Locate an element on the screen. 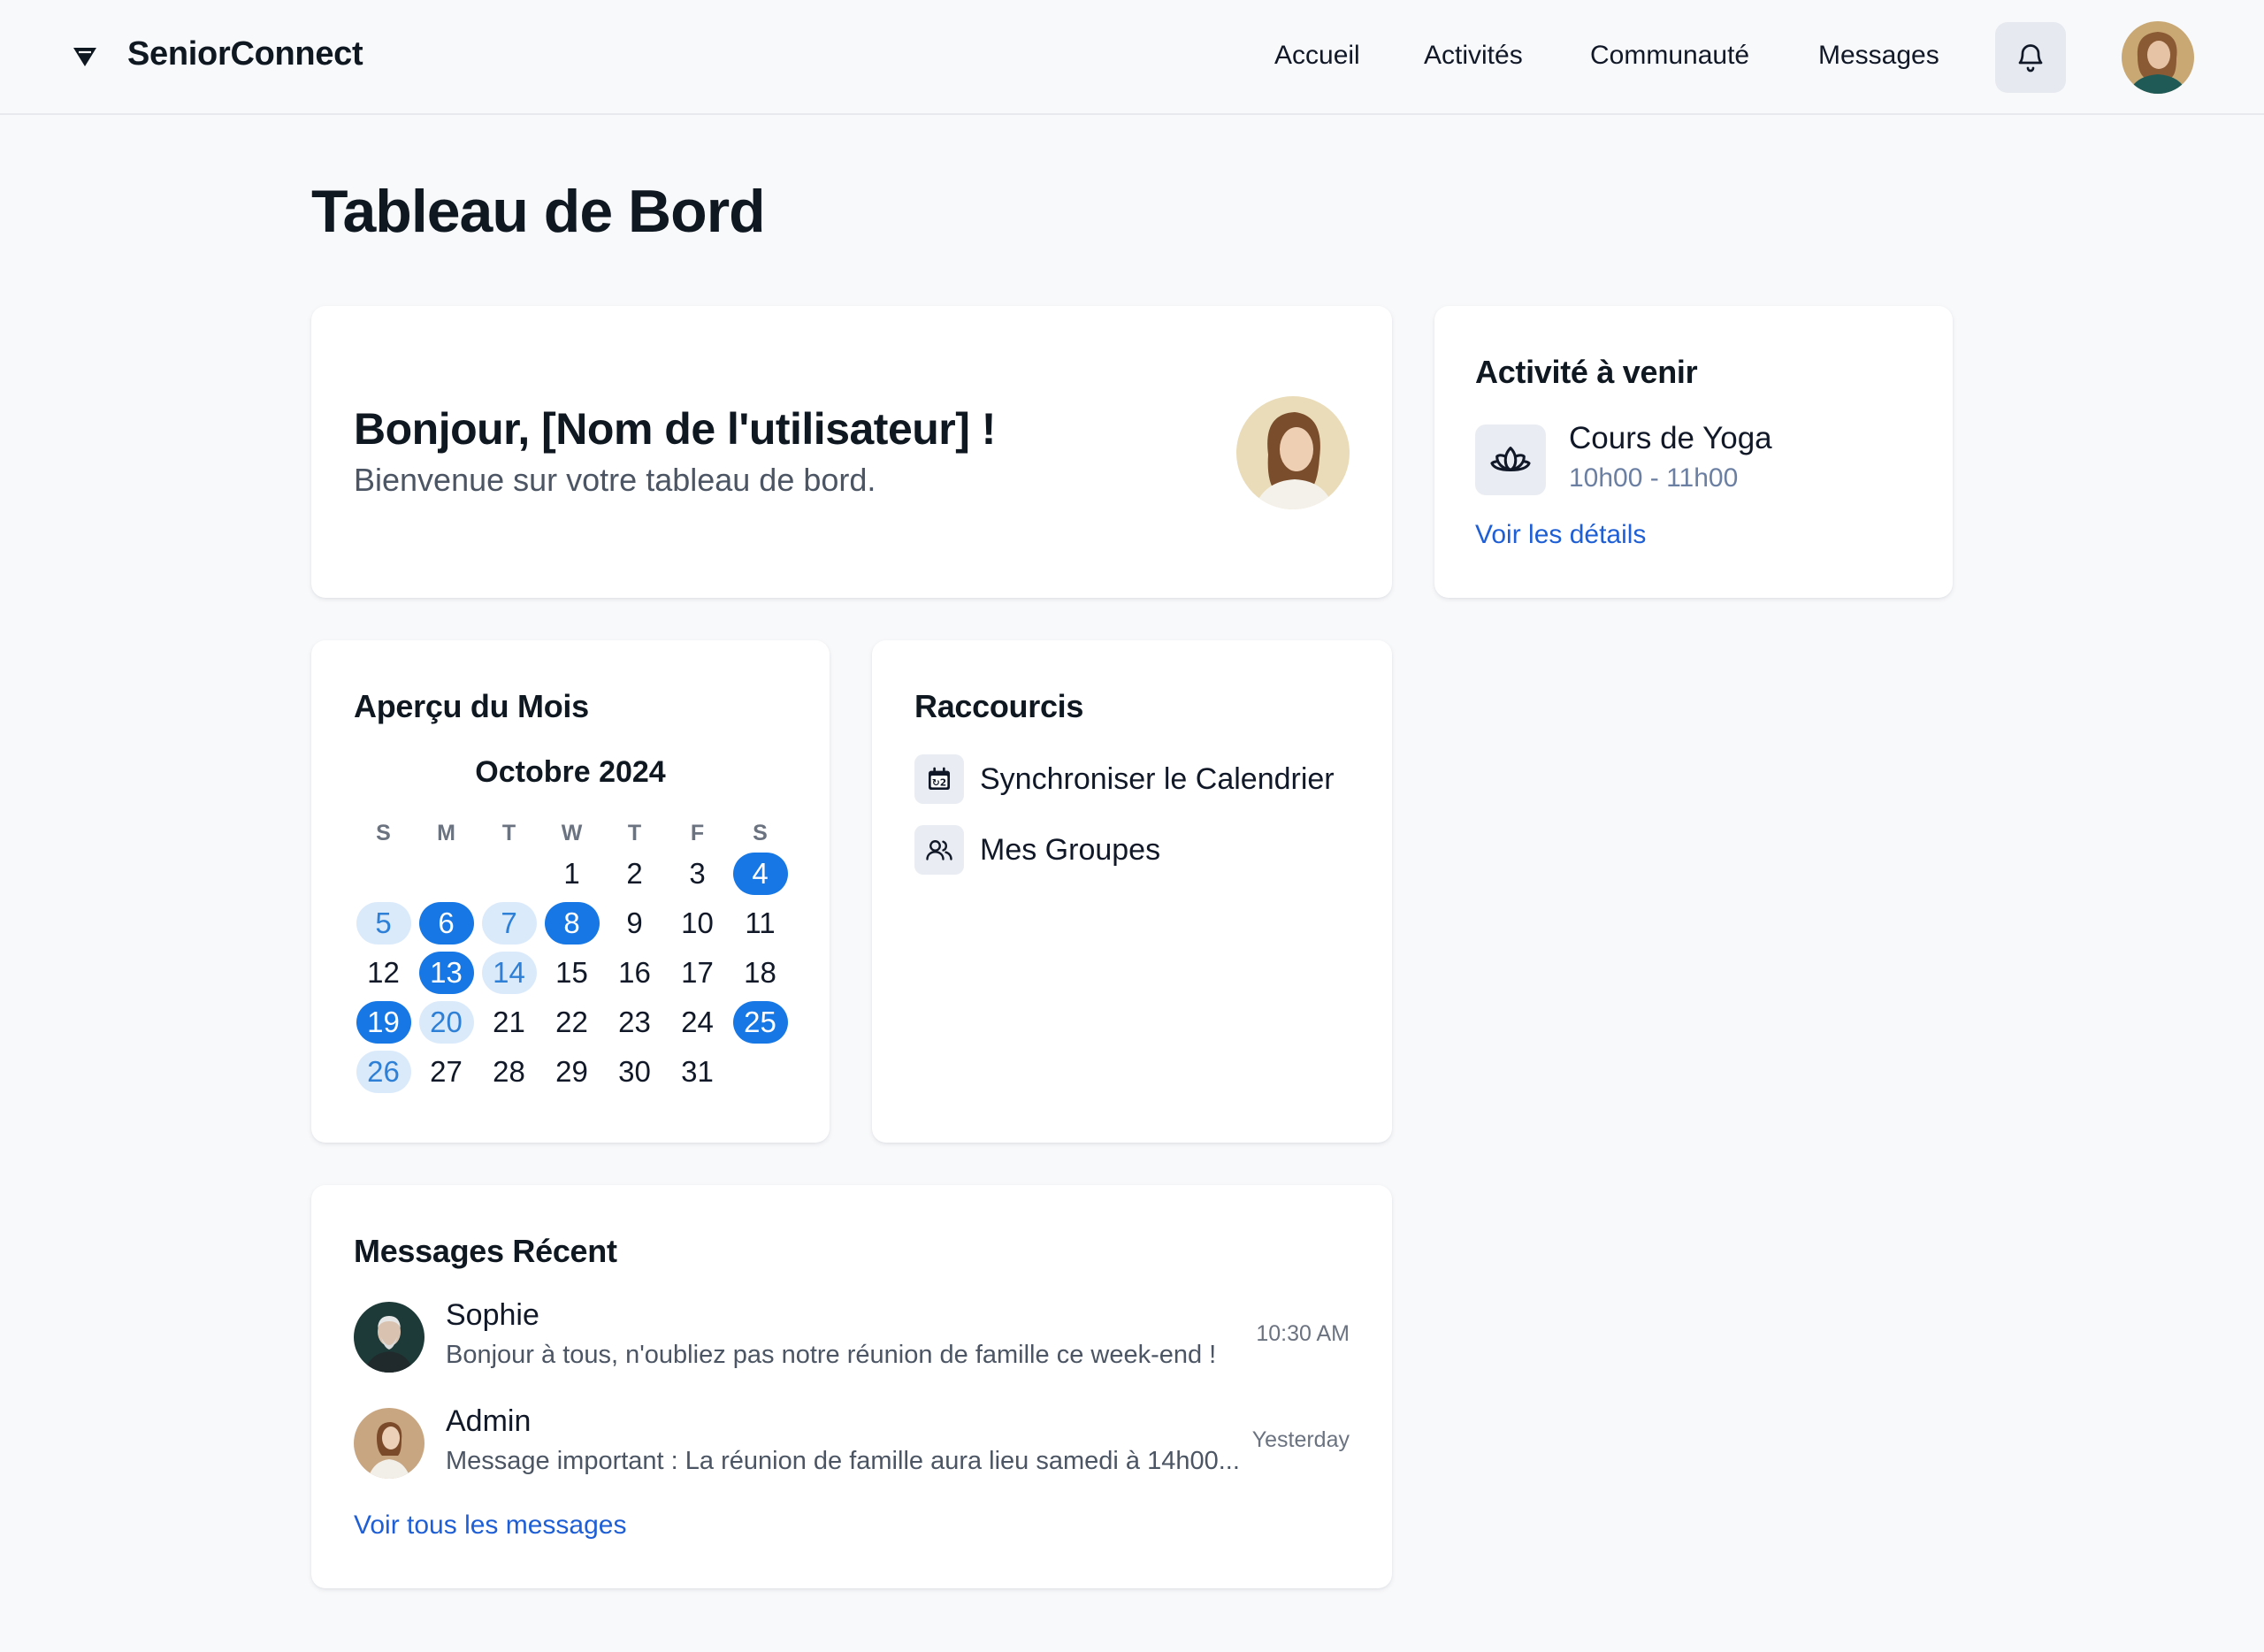 This screenshot has width=2264, height=1652. message-sender: Sophie is located at coordinates (492, 1315).